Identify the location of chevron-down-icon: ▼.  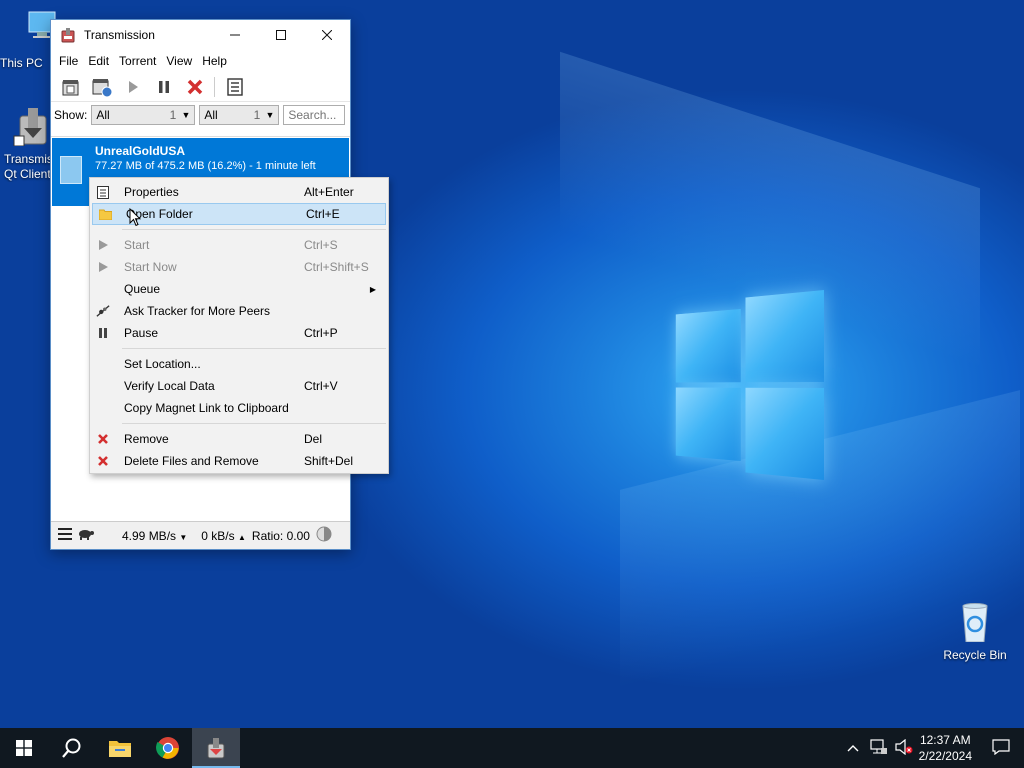
(270, 115).